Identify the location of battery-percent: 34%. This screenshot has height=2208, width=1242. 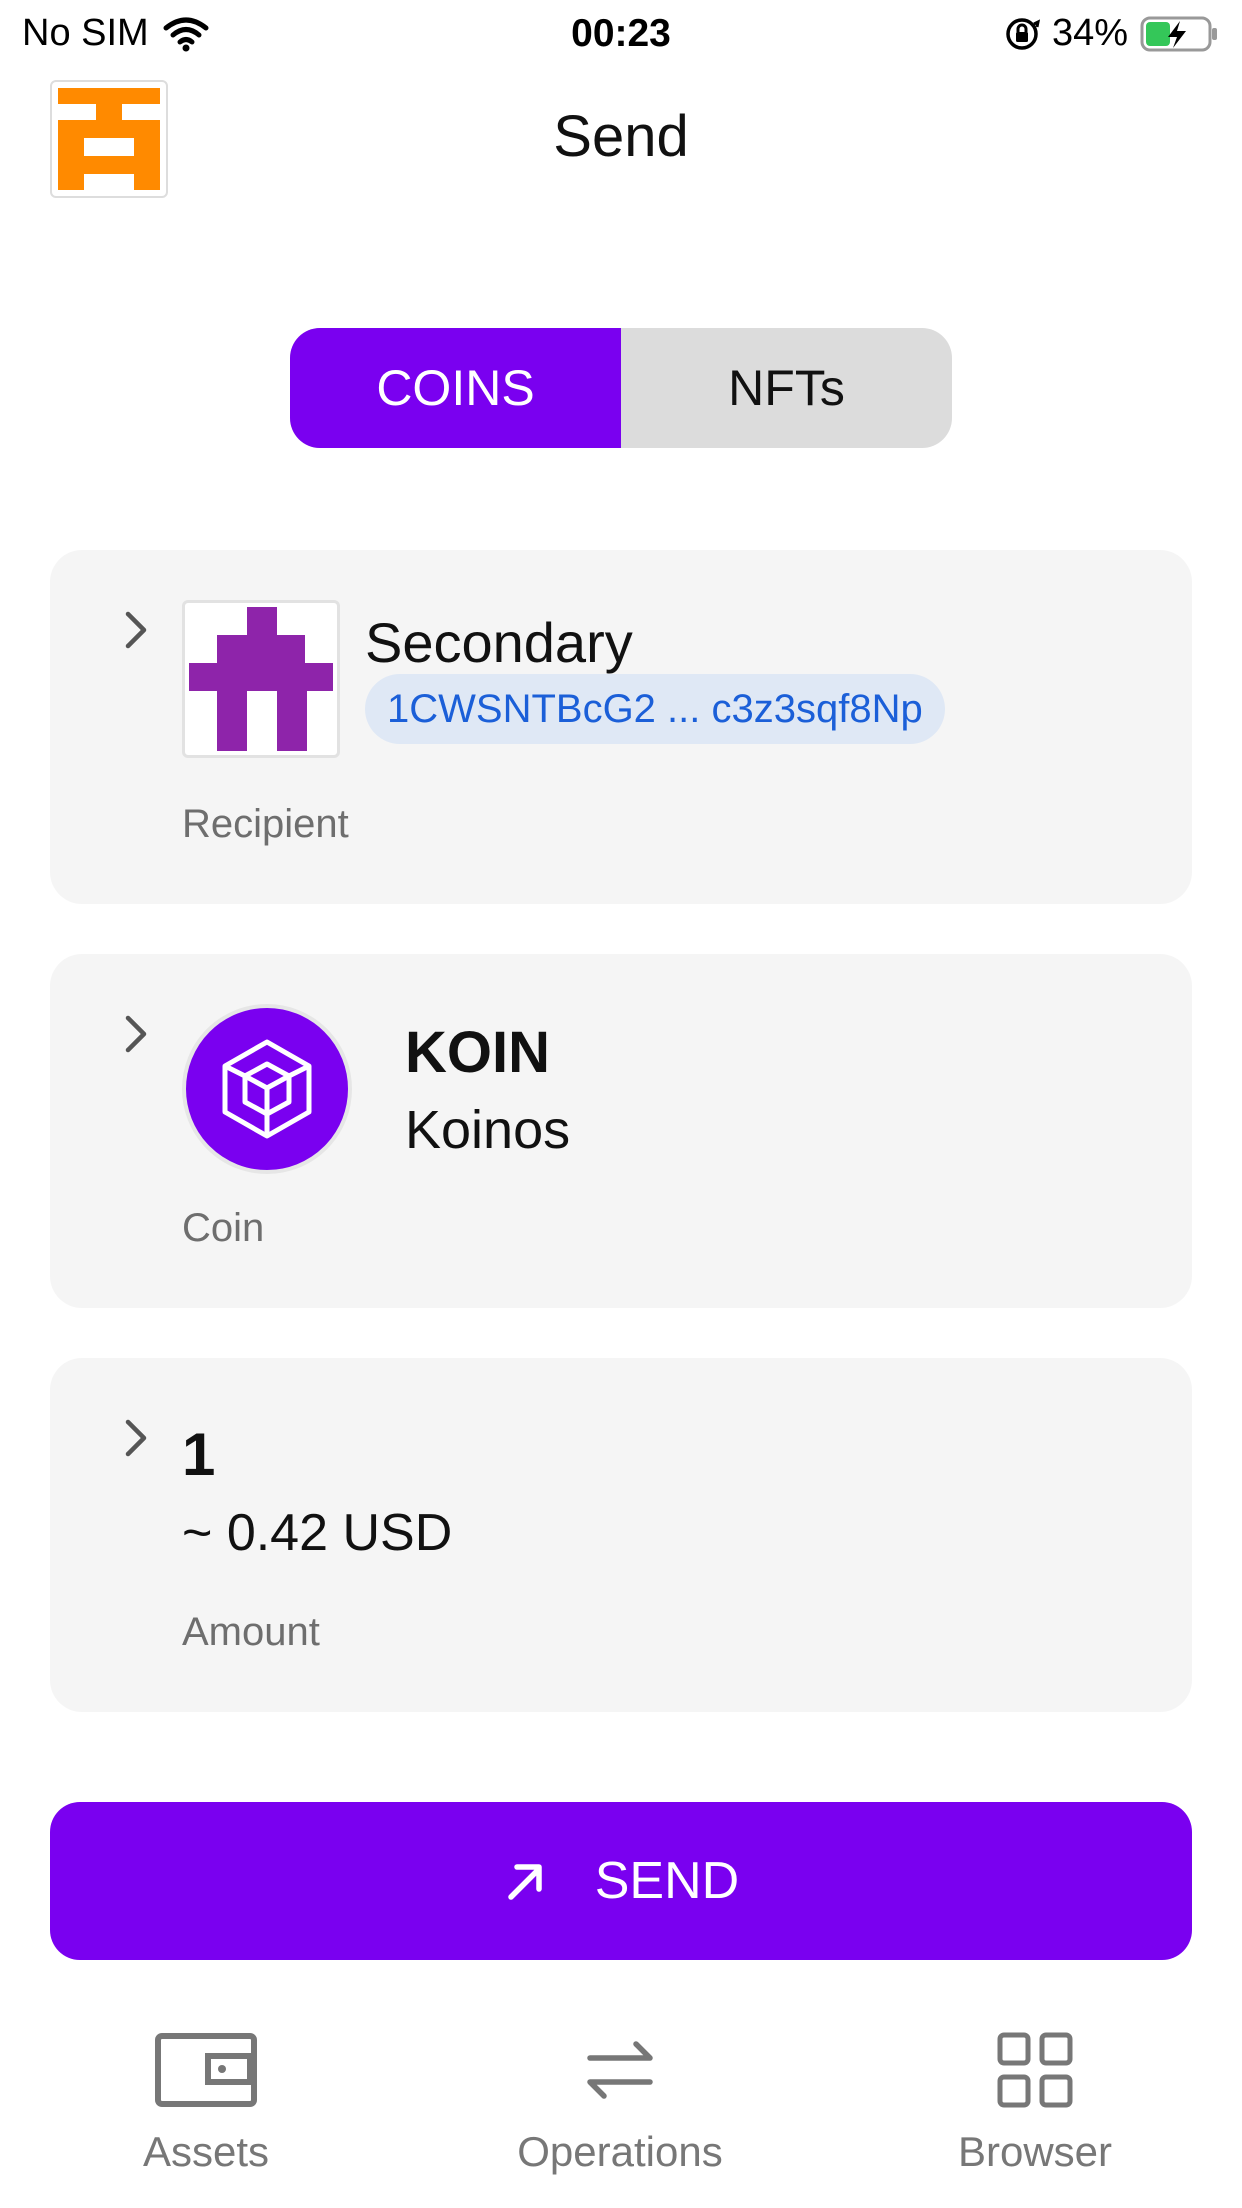
(1089, 33).